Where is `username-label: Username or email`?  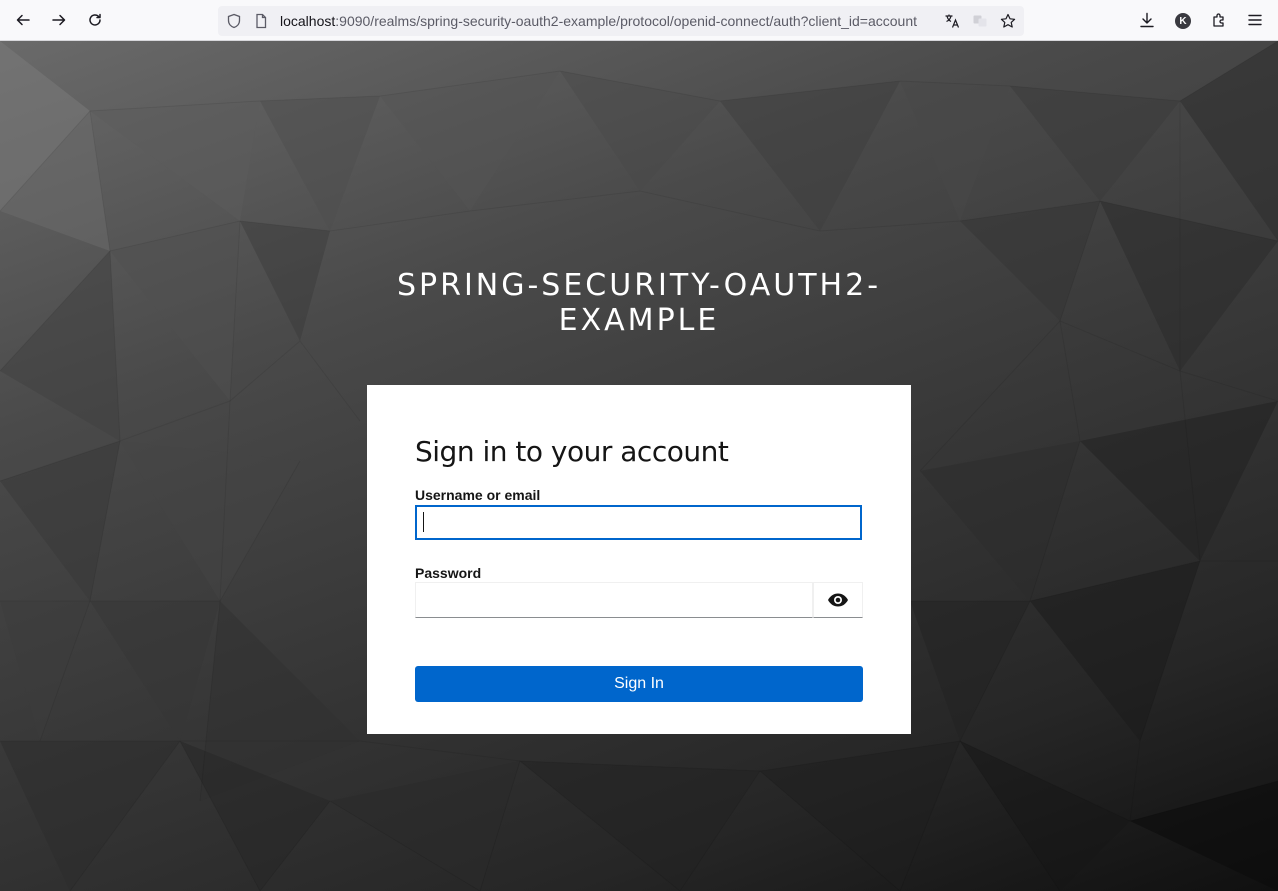
username-label: Username or email is located at coordinates (478, 495).